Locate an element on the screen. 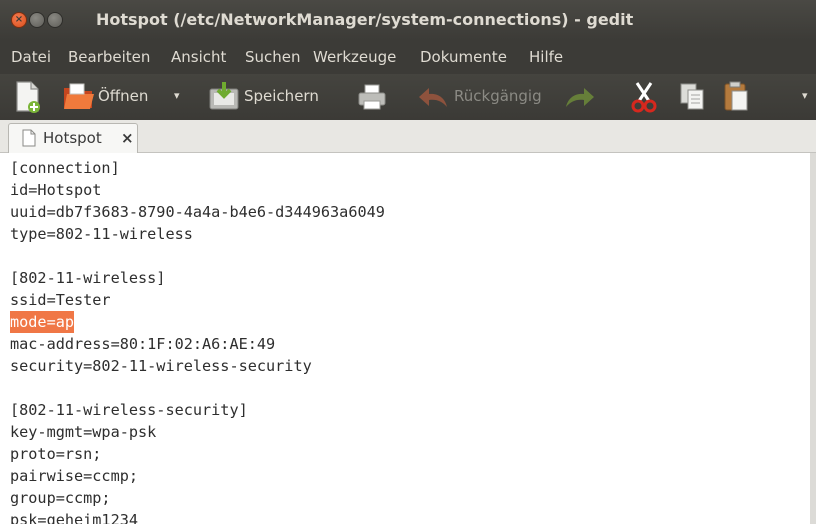 This screenshot has height=524, width=816. print-button is located at coordinates (372, 97).